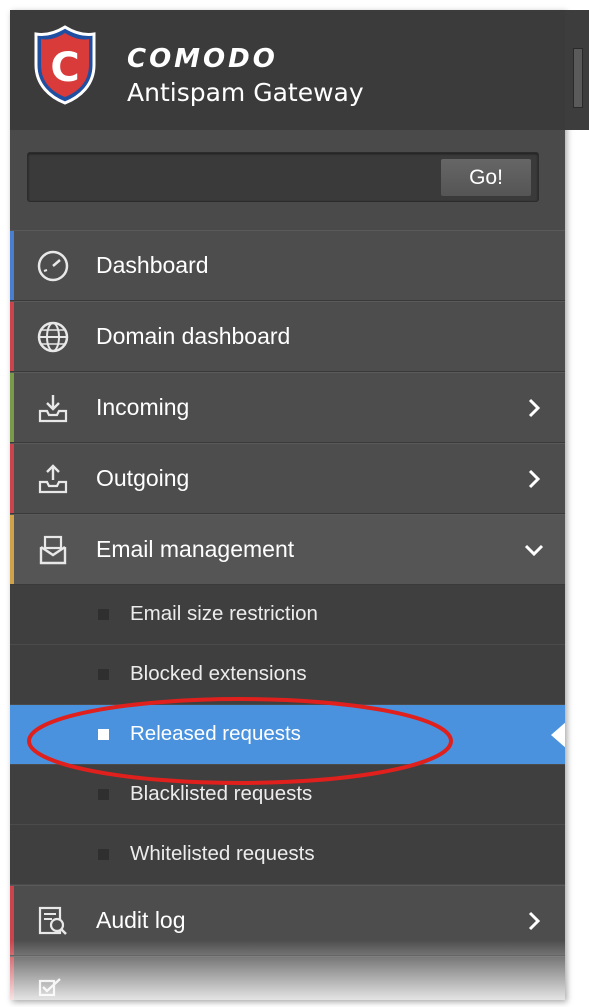 The width and height of the screenshot is (589, 1007). Describe the element at coordinates (558, 735) in the screenshot. I see `active-pointer-icon` at that location.